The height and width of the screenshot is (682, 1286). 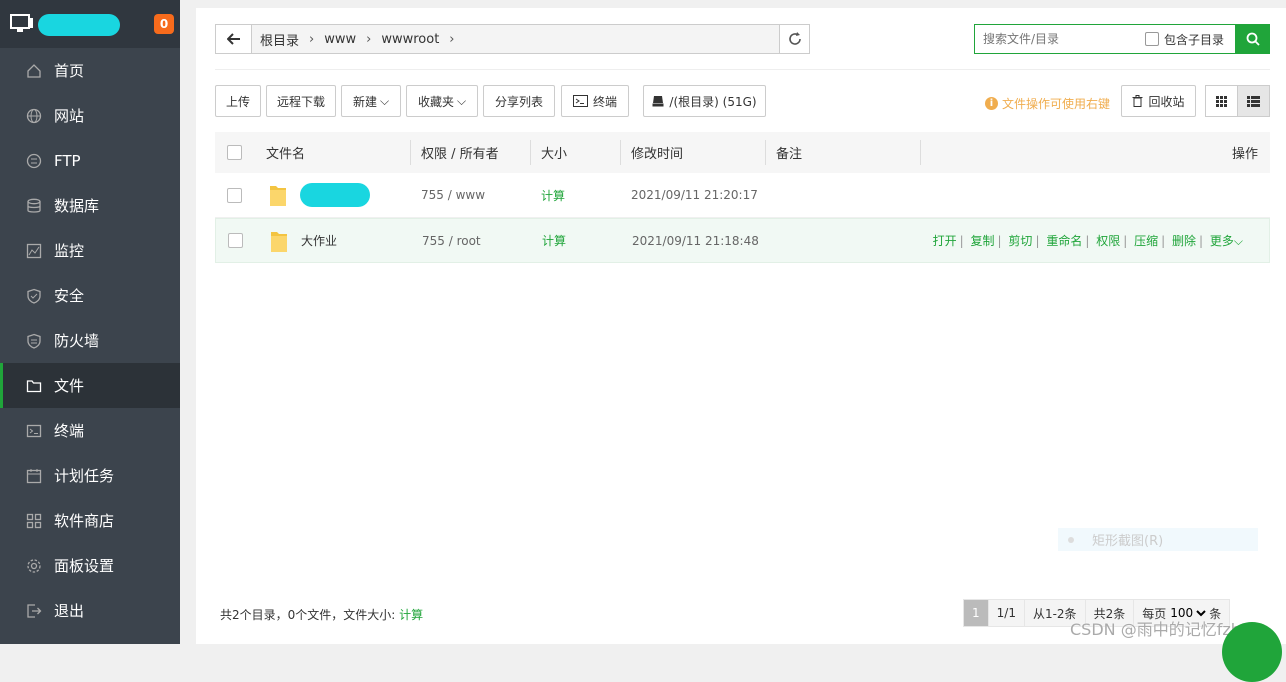 I want to click on sidebar-item-label: 终端, so click(x=69, y=431).